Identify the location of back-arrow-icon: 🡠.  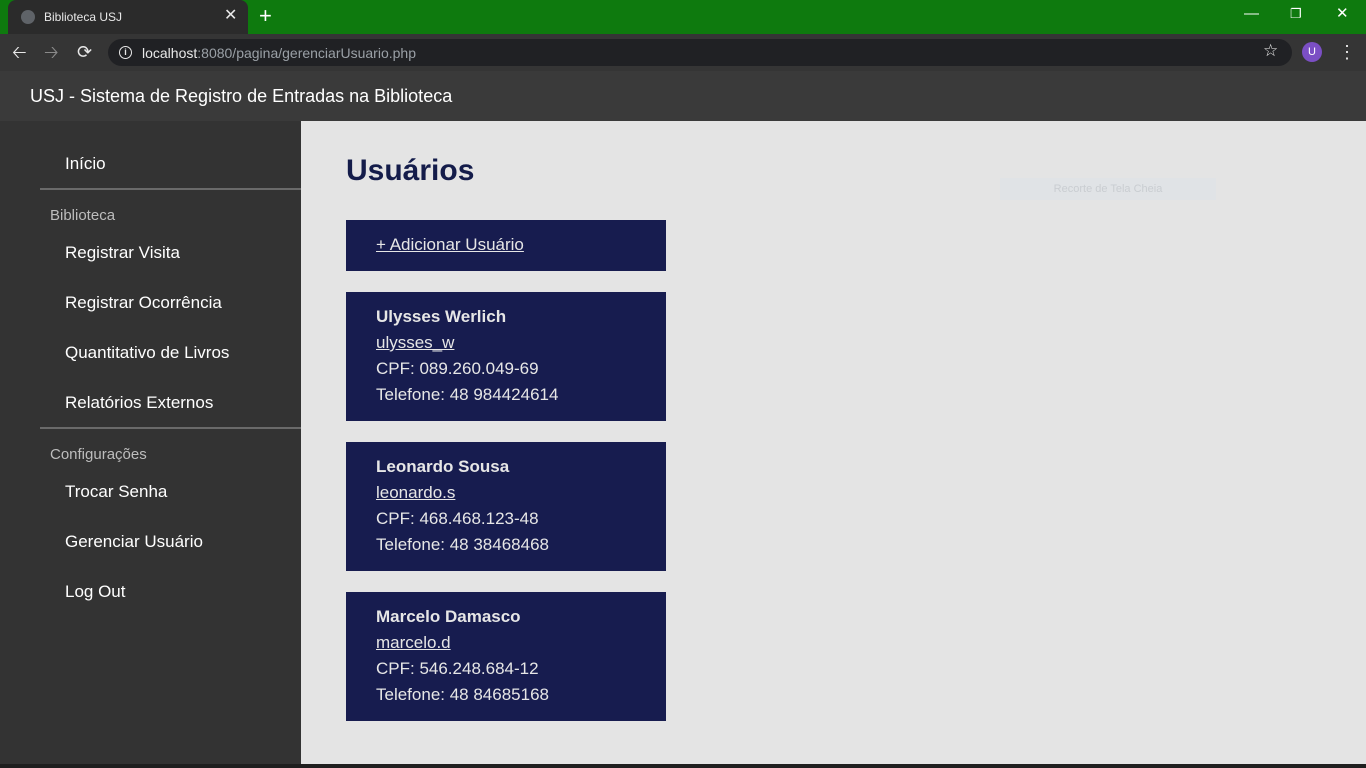
(19, 52).